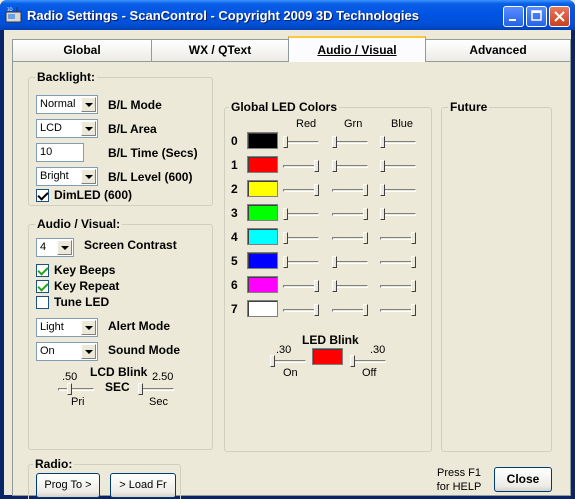 The width and height of the screenshot is (575, 499). What do you see at coordinates (143, 485) in the screenshot?
I see `load-from-button: > Load Fr` at bounding box center [143, 485].